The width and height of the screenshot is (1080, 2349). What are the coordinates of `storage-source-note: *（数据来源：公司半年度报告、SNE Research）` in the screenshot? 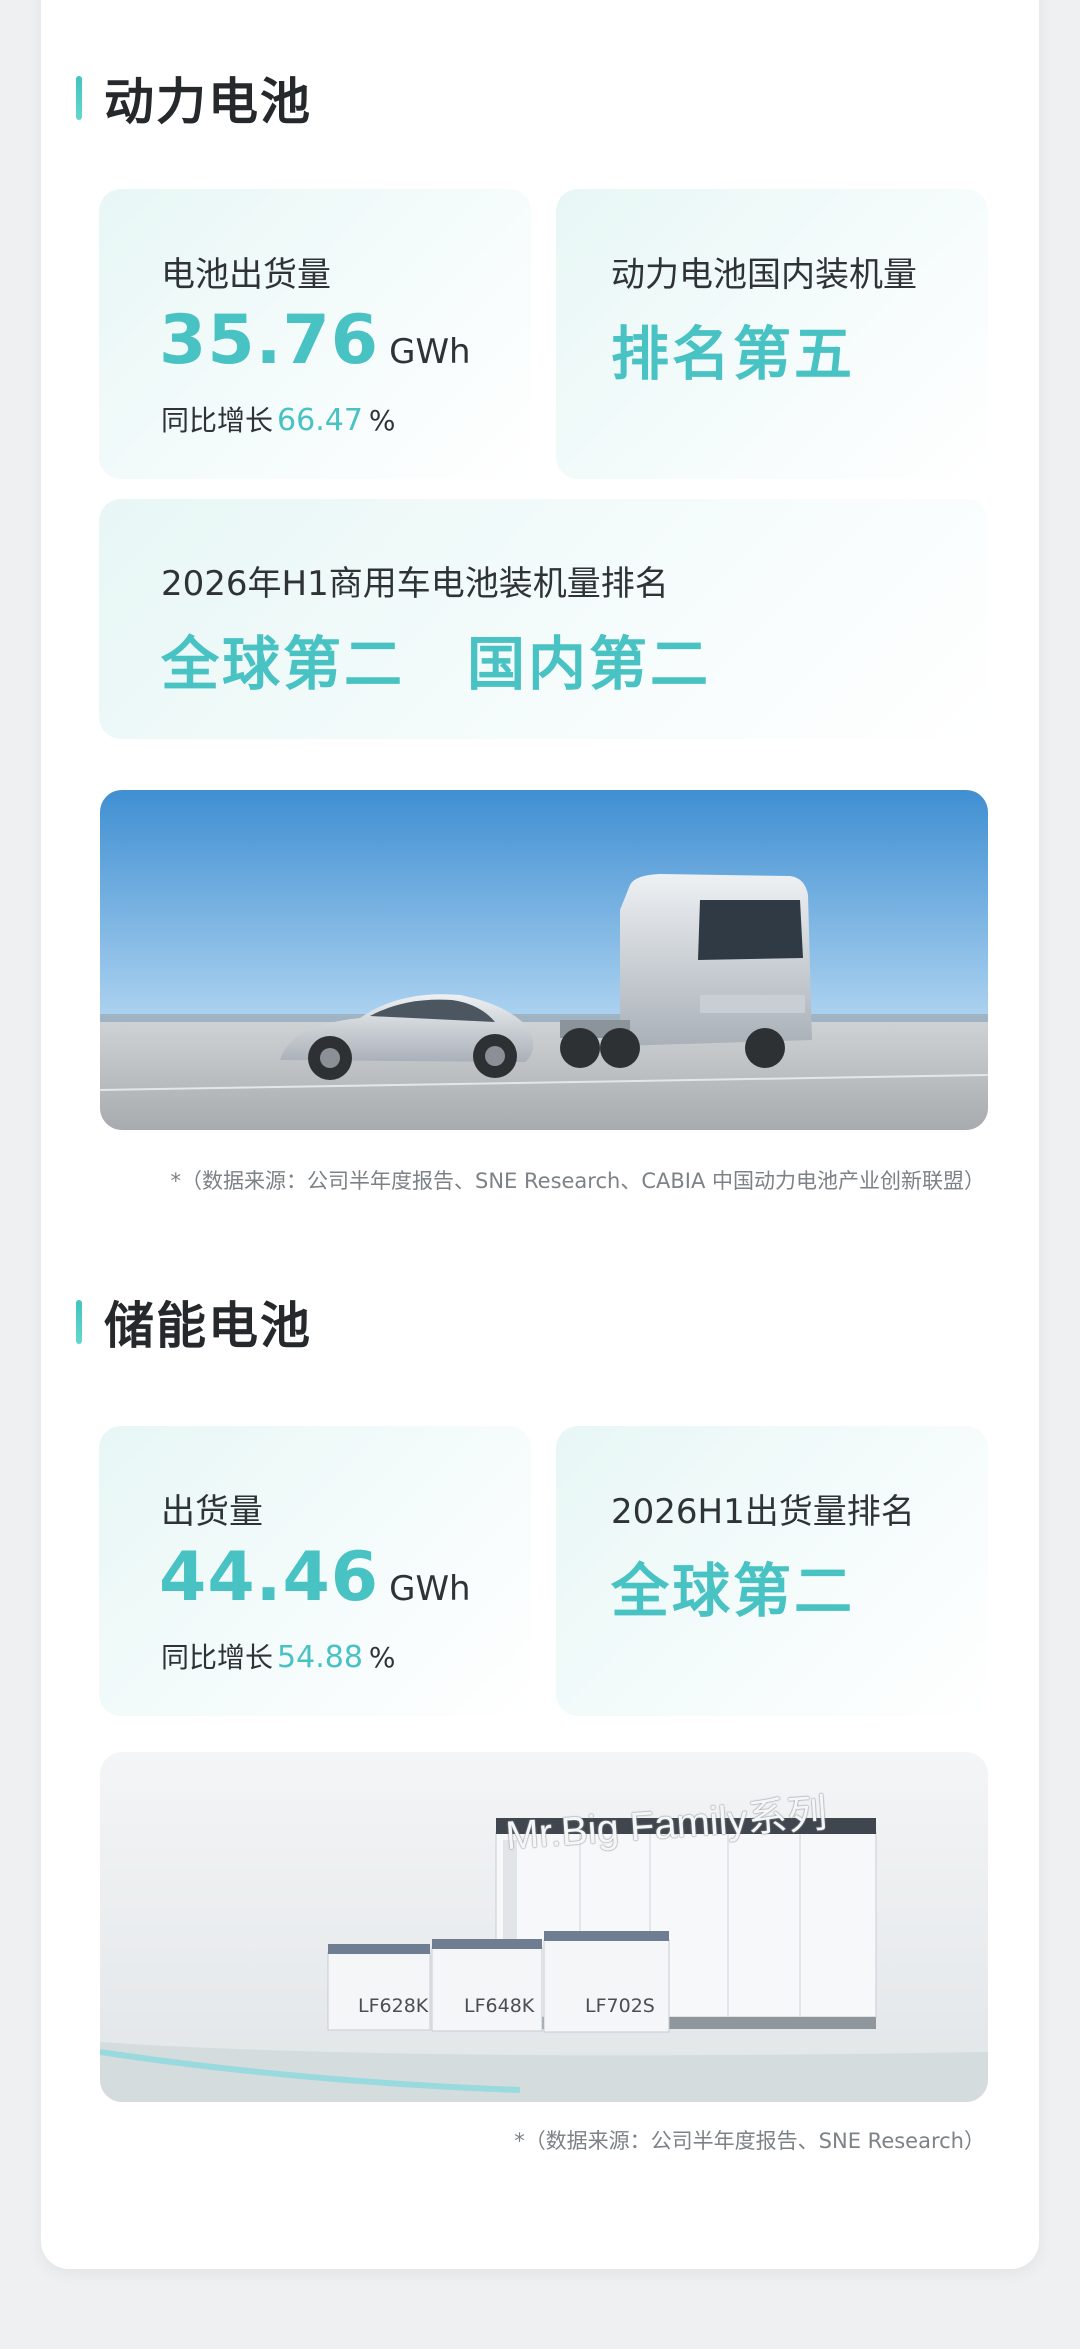 It's located at (749, 2141).